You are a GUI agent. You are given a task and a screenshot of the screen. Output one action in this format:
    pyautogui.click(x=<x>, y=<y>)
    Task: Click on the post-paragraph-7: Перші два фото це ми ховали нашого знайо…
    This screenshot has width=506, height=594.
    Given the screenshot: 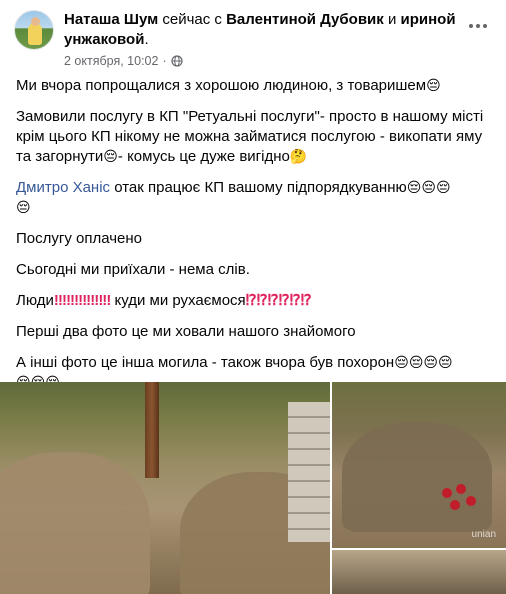 What is the action you would take?
    pyautogui.click(x=186, y=331)
    